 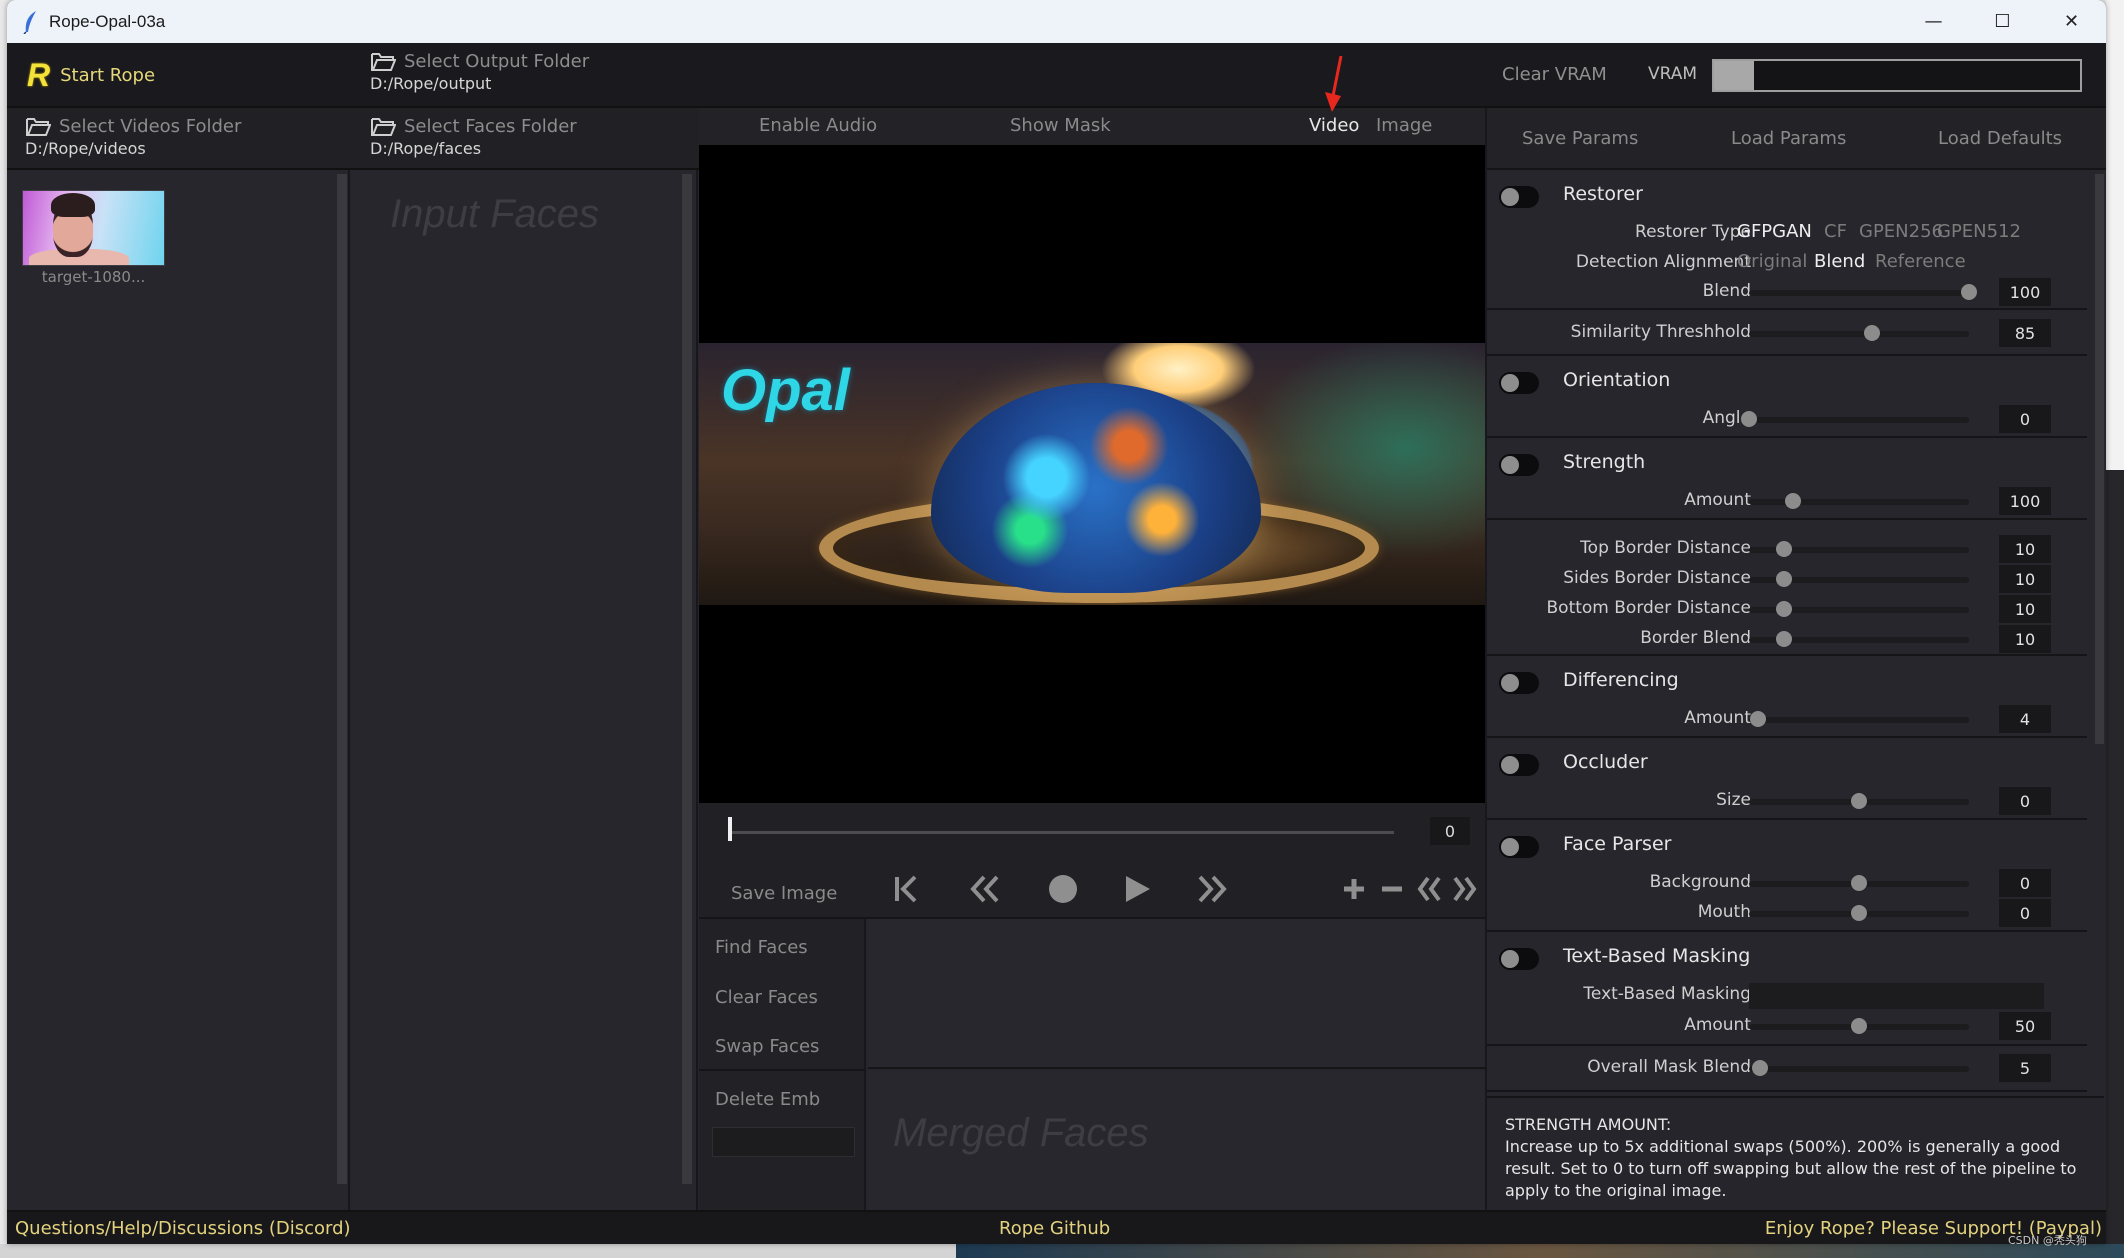 What do you see at coordinates (1137, 889) in the screenshot?
I see `play-button` at bounding box center [1137, 889].